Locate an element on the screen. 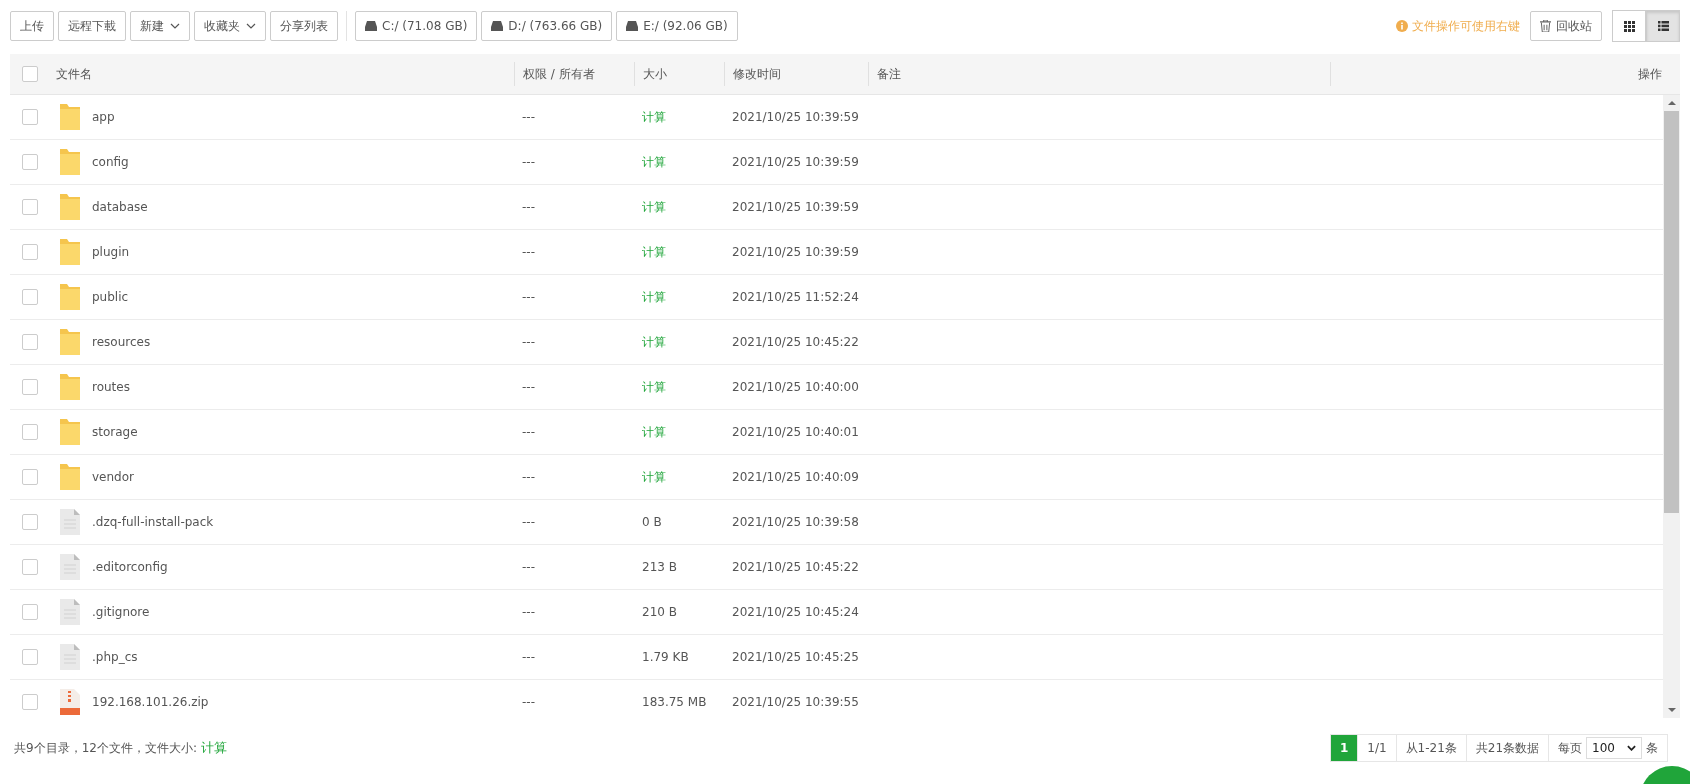 The image size is (1690, 784). toolbar-button: 上传 is located at coordinates (32, 26).